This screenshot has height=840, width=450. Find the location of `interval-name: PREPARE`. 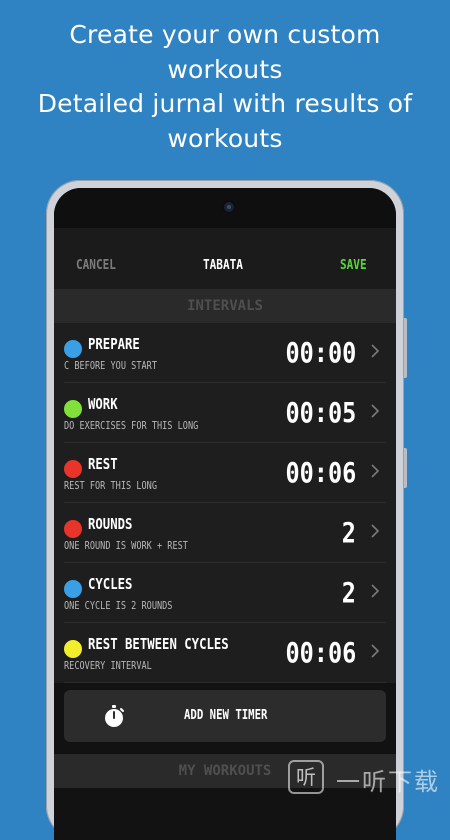

interval-name: PREPARE is located at coordinates (114, 344).